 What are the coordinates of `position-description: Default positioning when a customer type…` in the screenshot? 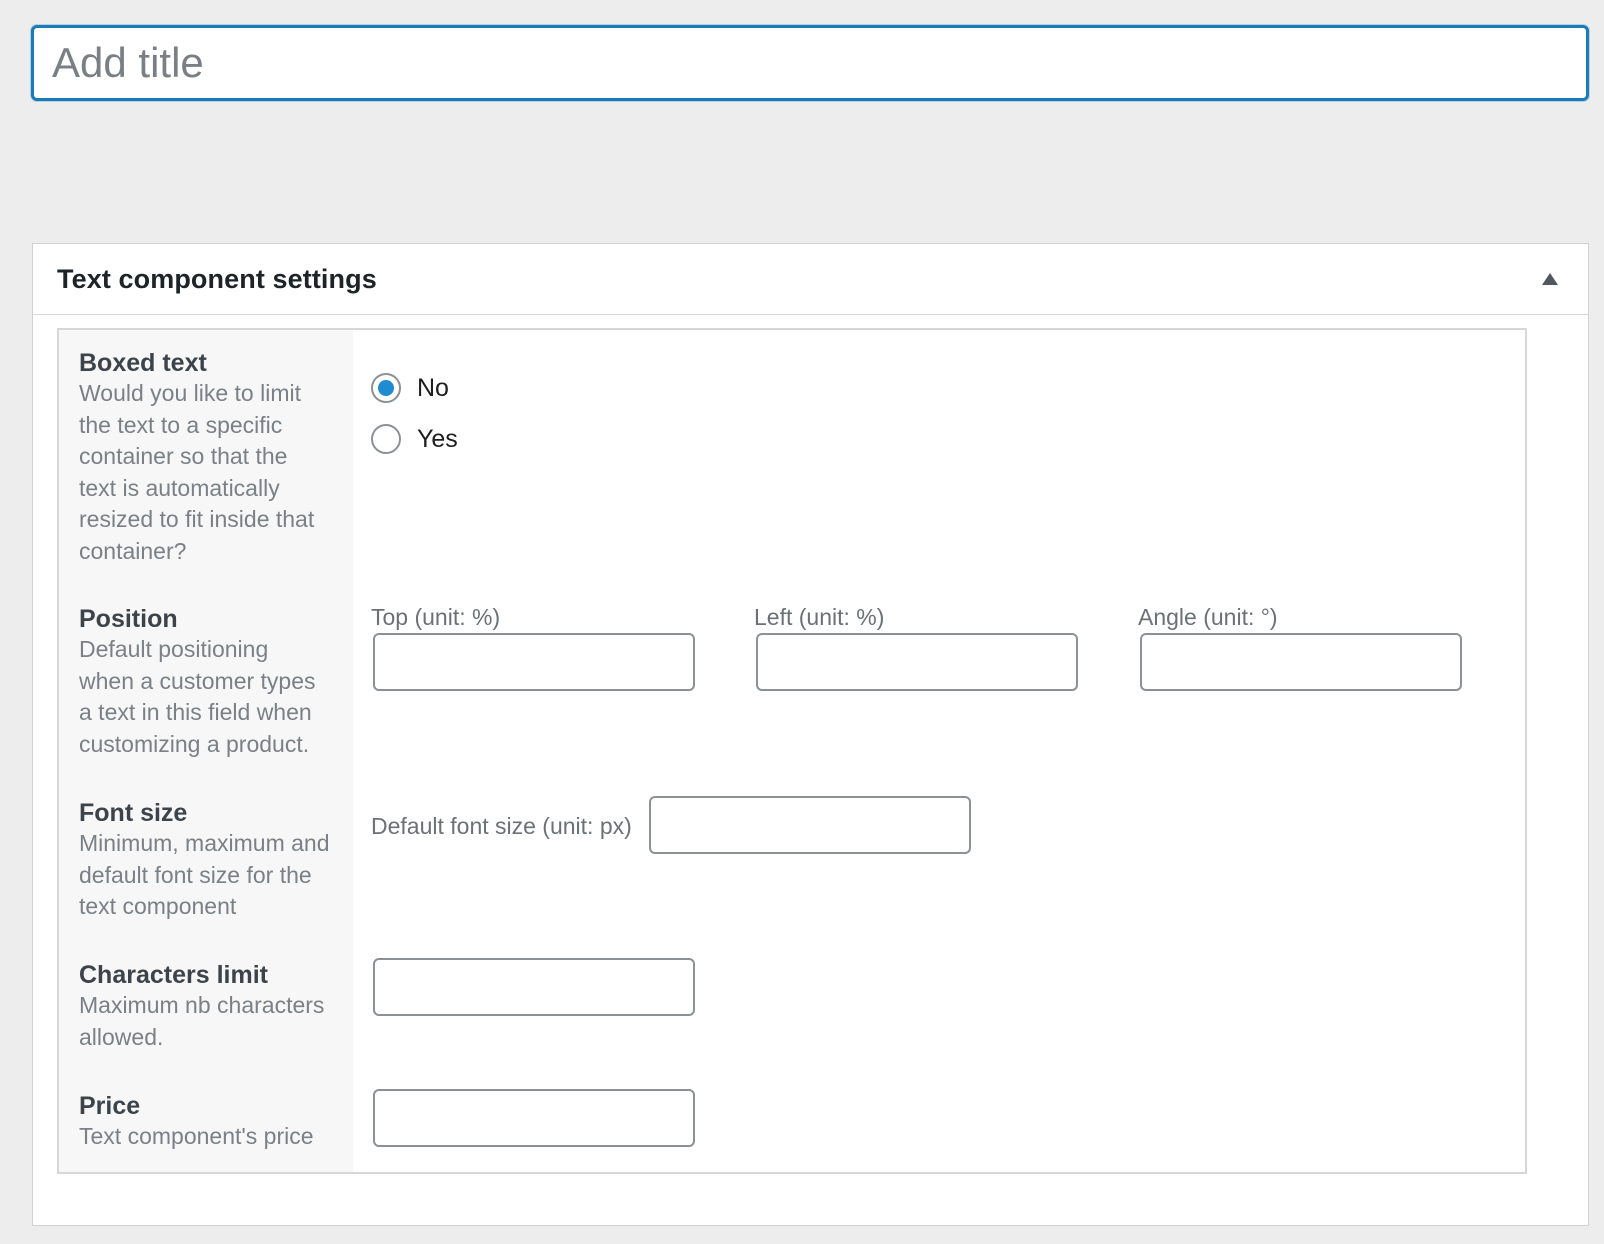 It's located at (197, 696).